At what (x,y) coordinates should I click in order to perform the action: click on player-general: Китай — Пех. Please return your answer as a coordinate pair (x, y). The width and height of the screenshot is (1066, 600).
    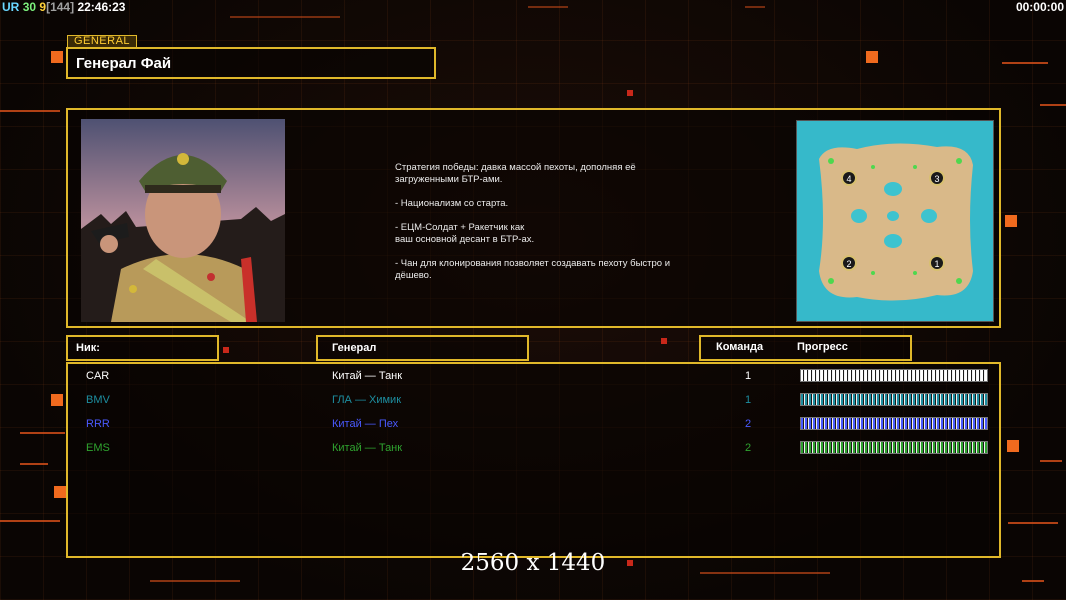
    Looking at the image, I should click on (365, 424).